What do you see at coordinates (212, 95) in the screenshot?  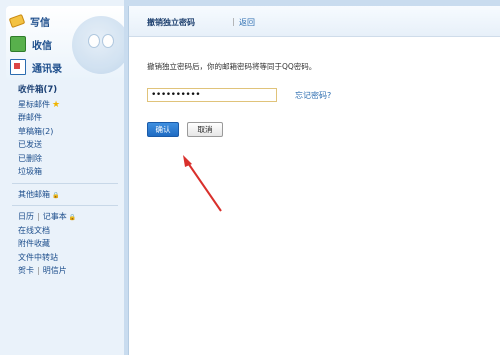 I see `password-field: ••••••••••` at bounding box center [212, 95].